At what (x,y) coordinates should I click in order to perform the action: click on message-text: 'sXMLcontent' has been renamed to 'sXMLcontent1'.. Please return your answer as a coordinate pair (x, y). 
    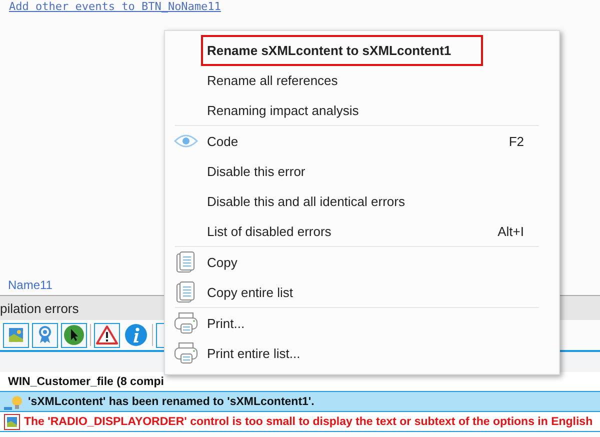
    Looking at the image, I should click on (171, 402).